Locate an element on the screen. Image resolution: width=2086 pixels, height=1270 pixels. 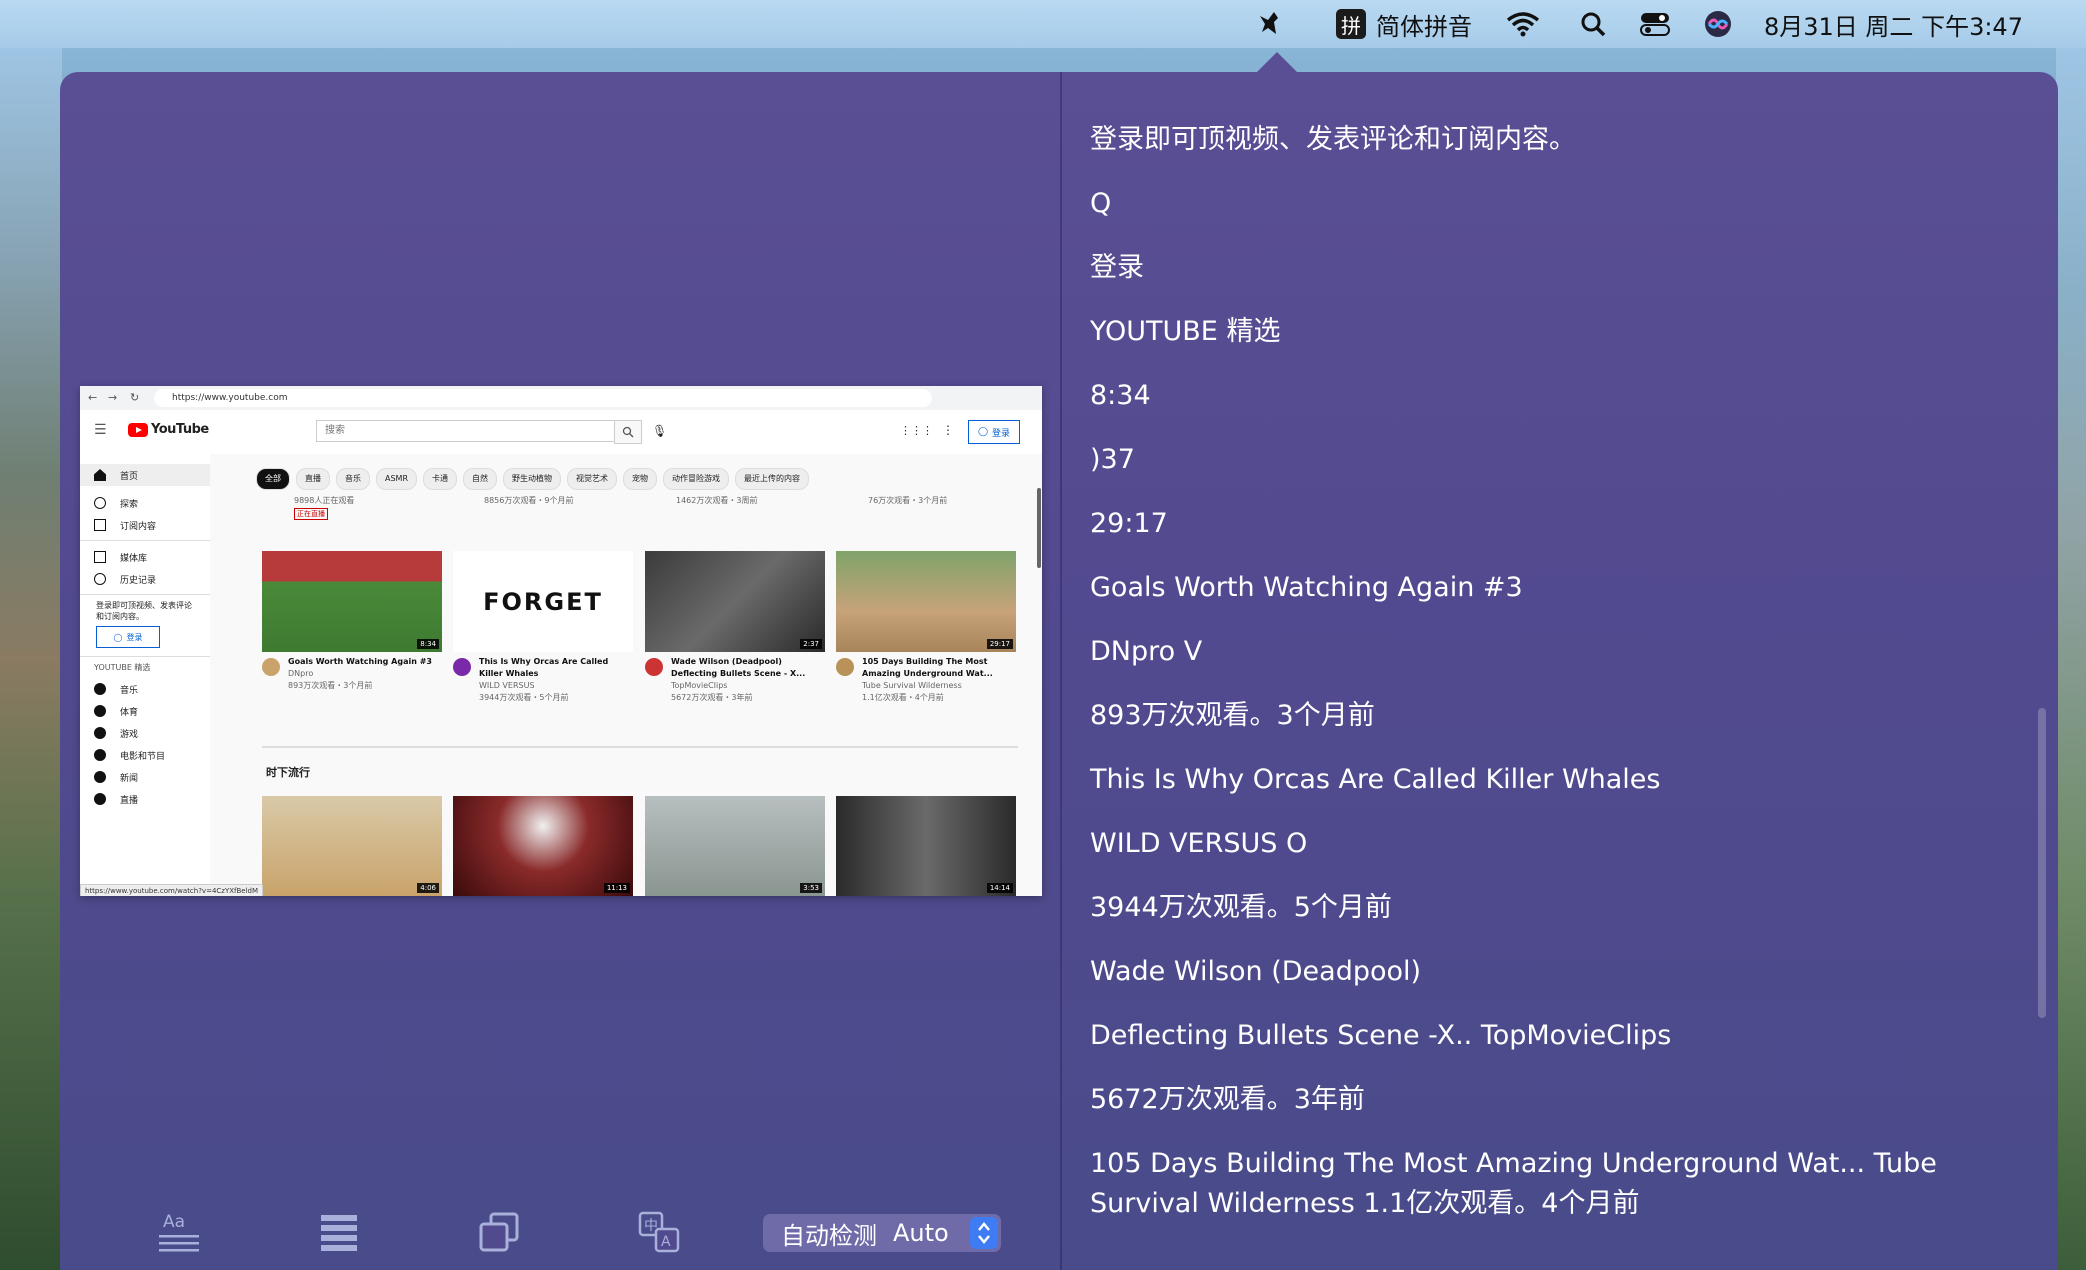
control-center-icon is located at coordinates (1655, 24).